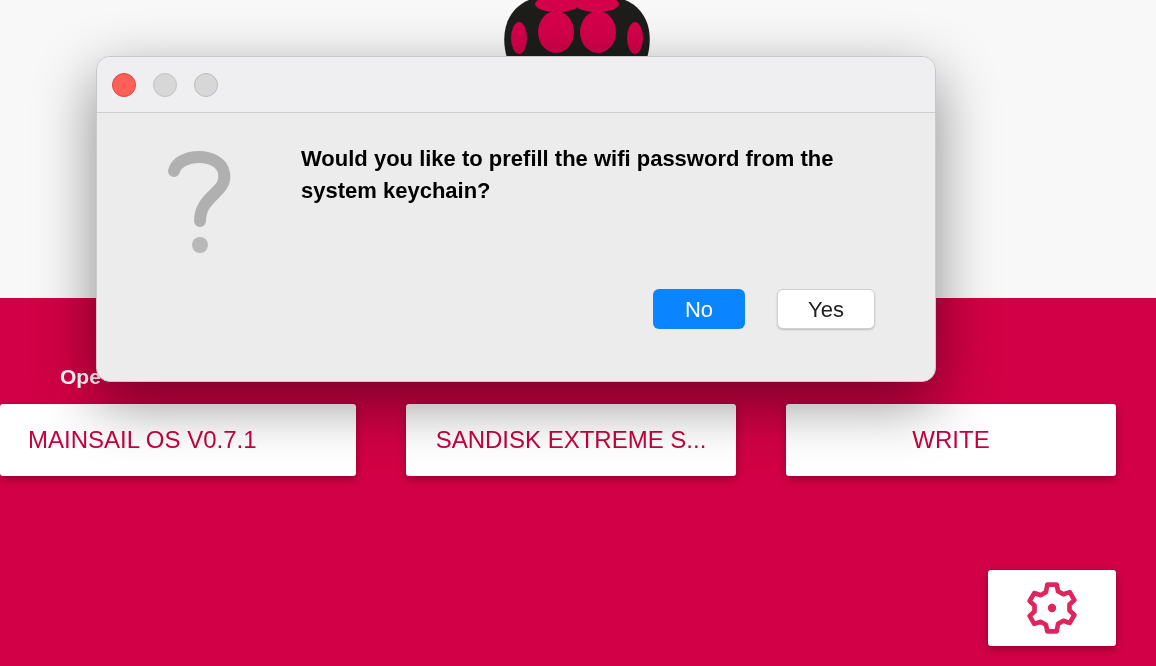 The image size is (1156, 666). What do you see at coordinates (178, 440) in the screenshot?
I see `action-button: MAINSAIL OS V0.7.1` at bounding box center [178, 440].